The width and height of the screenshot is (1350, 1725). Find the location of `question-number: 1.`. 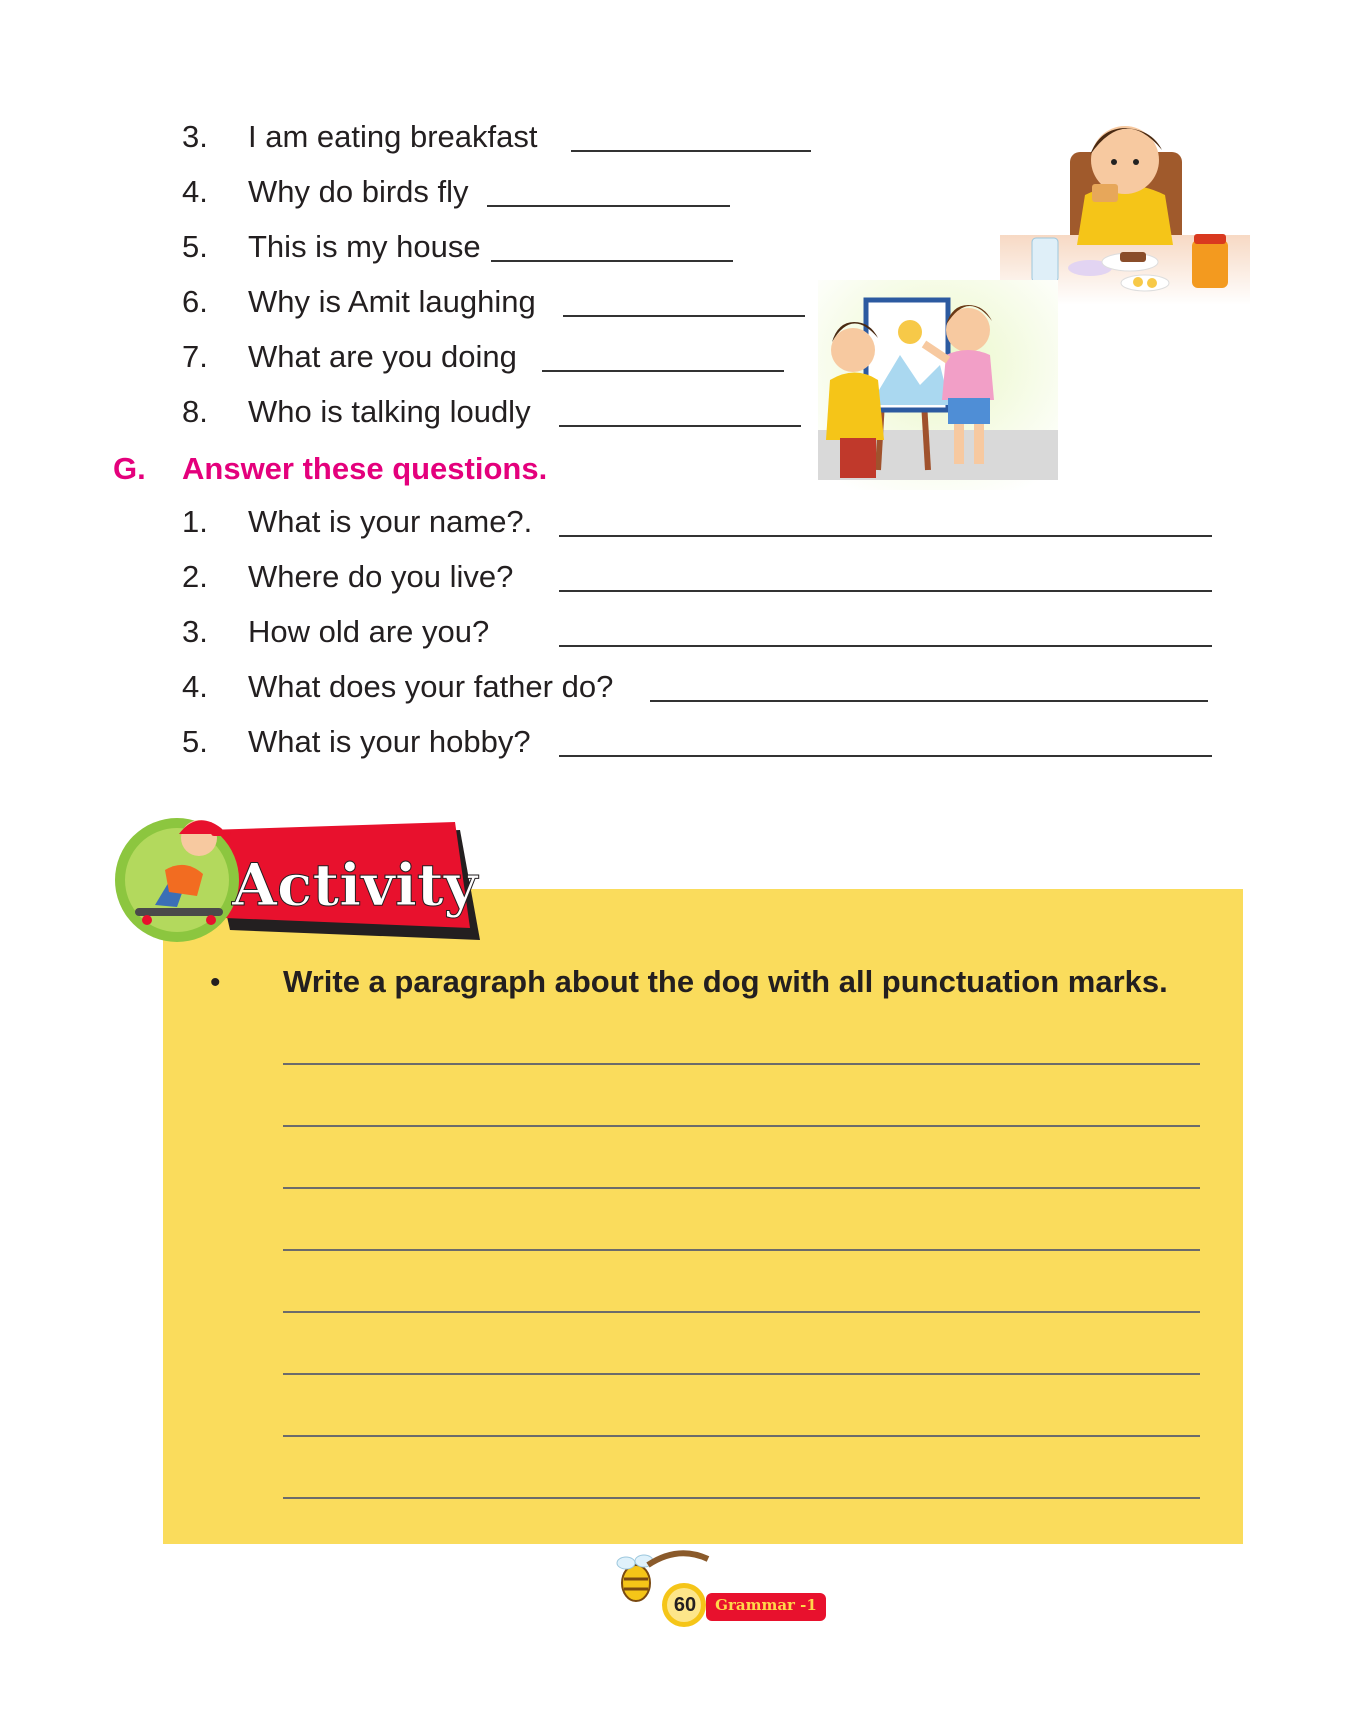

question-number: 1. is located at coordinates (195, 521).